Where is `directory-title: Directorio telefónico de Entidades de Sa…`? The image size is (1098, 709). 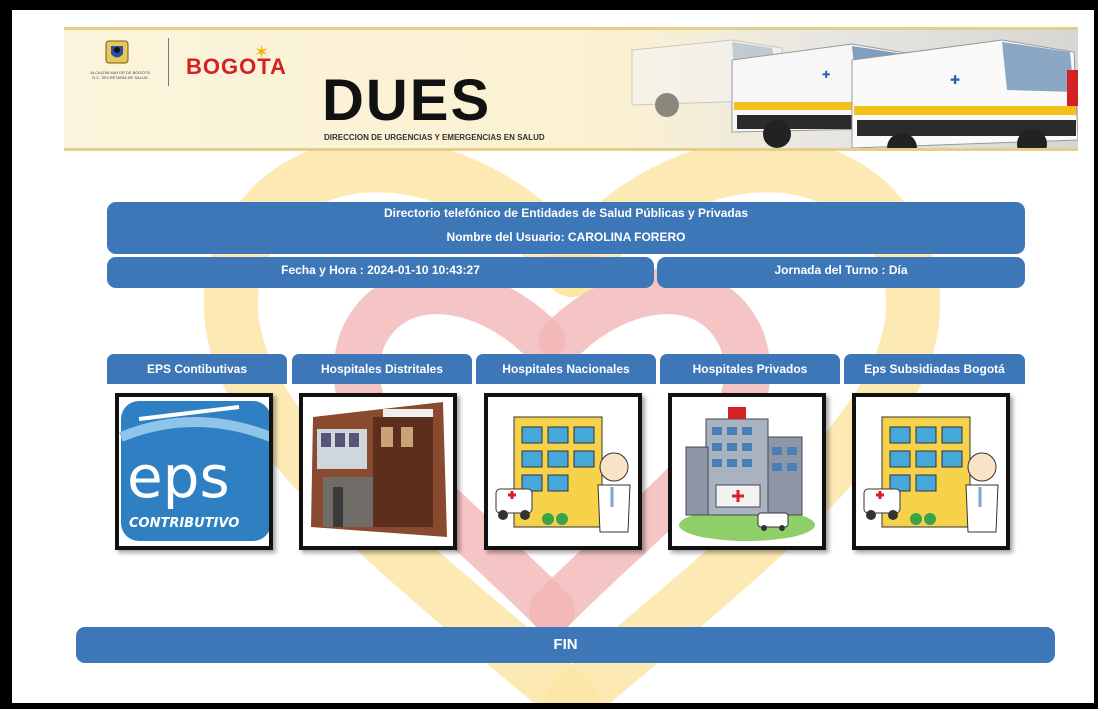
directory-title: Directorio telefónico de Entidades de Sa… is located at coordinates (566, 213).